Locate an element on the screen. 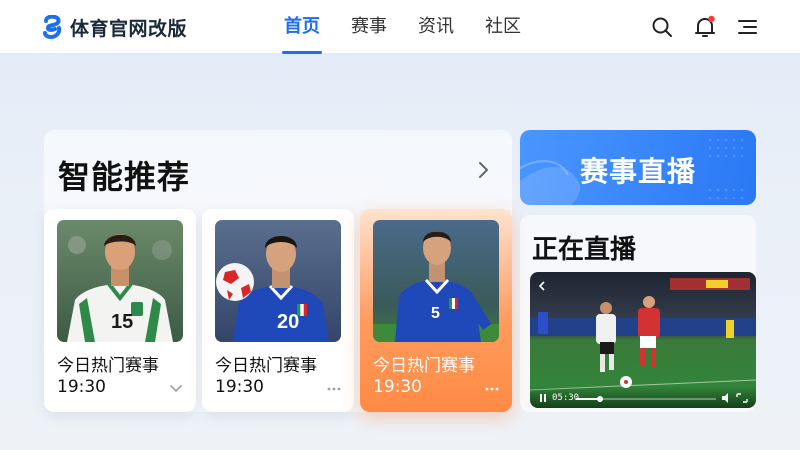 This screenshot has height=450, width=800. nav-community: 社区 is located at coordinates (503, 27).